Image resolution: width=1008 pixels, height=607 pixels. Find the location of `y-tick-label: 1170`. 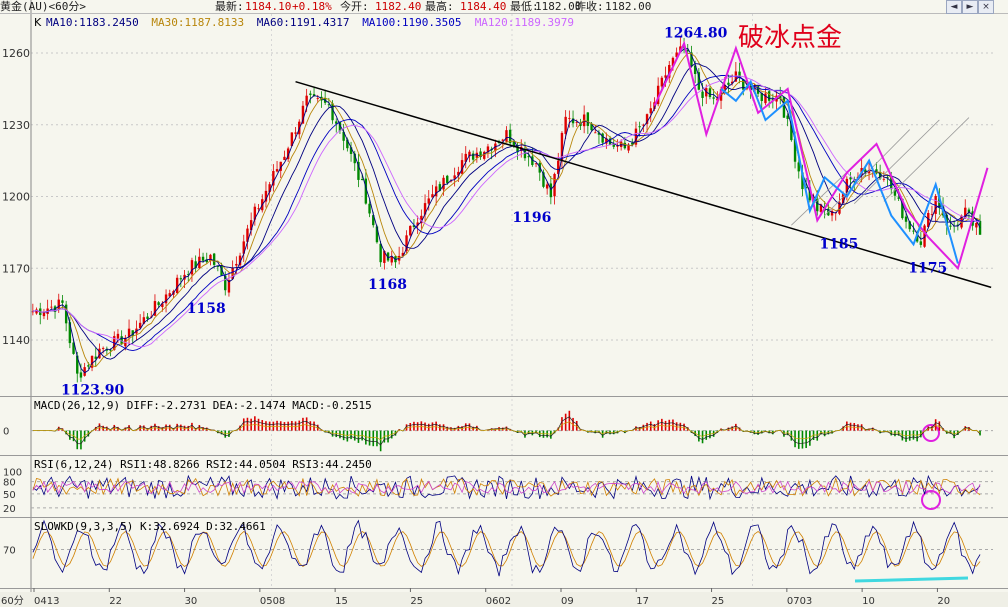

y-tick-label: 1170 is located at coordinates (16, 268).